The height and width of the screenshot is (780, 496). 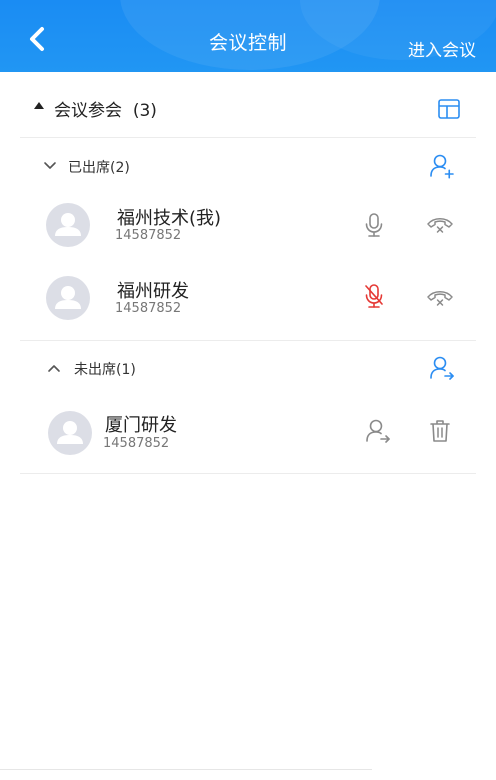 I want to click on member-row: 福州研发 14587852, so click(x=248, y=298).